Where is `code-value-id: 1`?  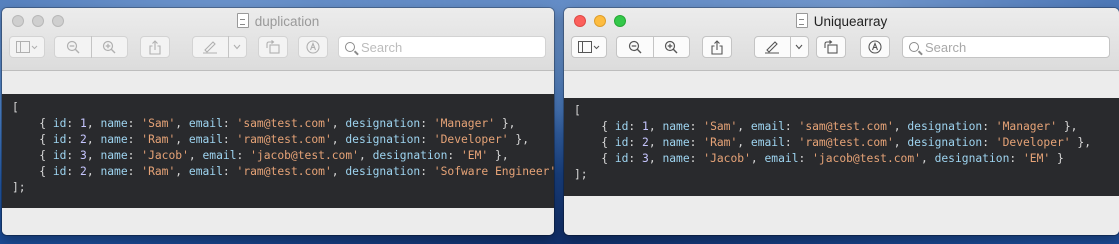 code-value-id: 1 is located at coordinates (645, 126).